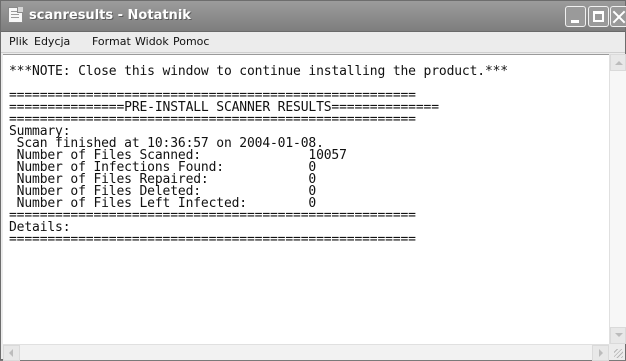 The image size is (626, 361). I want to click on resize-grip, so click(617, 352).